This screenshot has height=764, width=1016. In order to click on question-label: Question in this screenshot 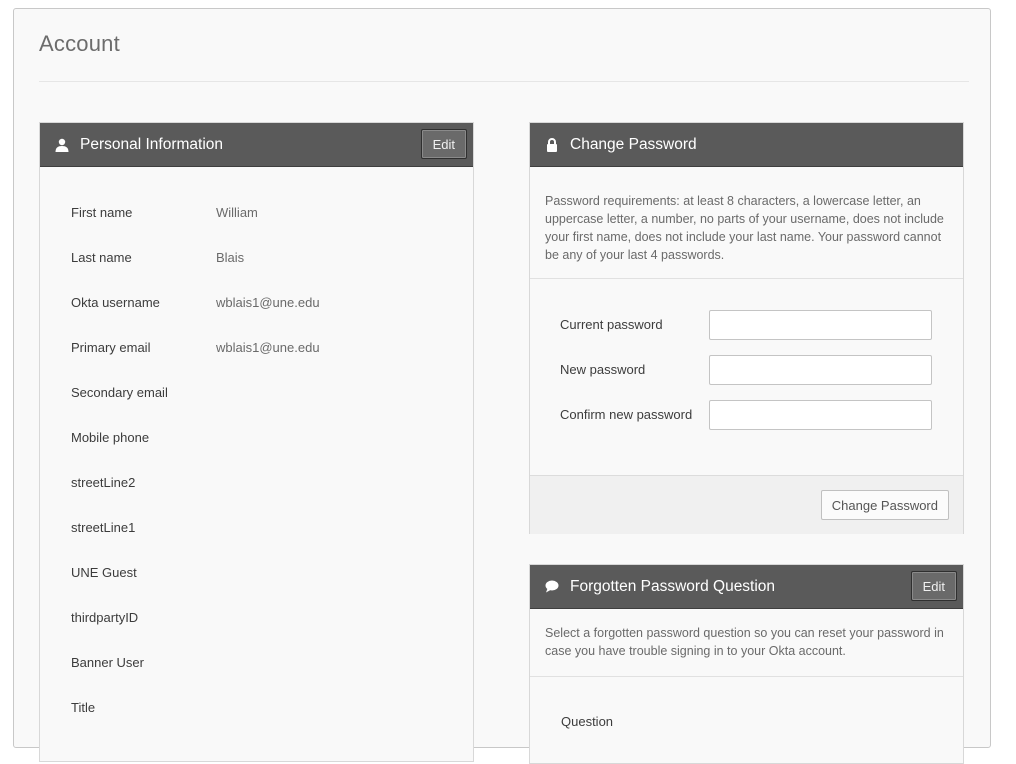, I will do `click(587, 721)`.